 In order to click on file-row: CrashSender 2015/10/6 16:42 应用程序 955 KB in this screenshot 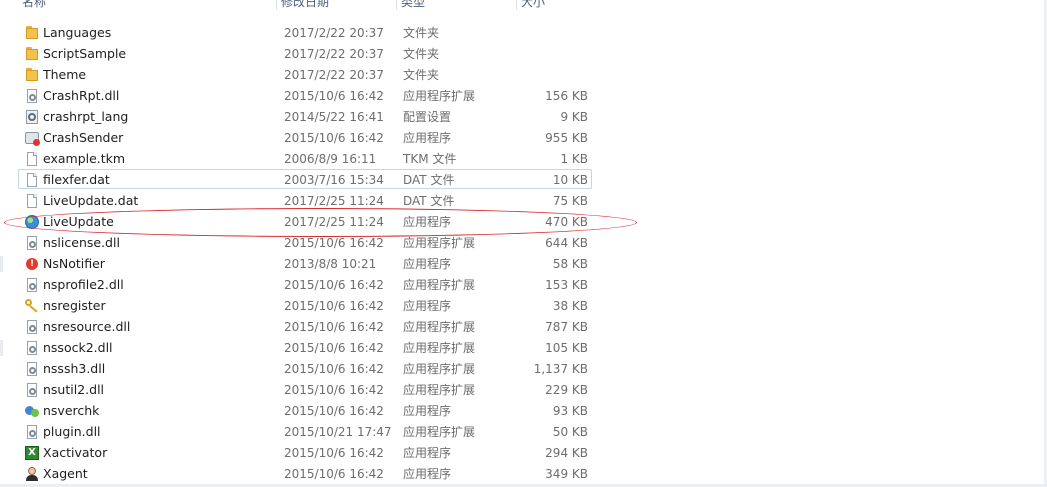, I will do `click(305, 137)`.